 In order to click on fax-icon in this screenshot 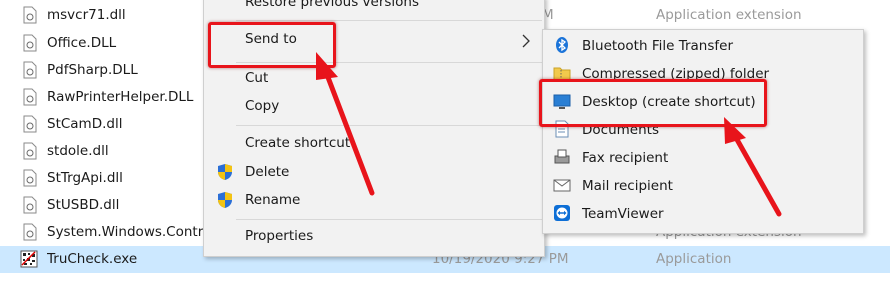, I will do `click(562, 156)`.